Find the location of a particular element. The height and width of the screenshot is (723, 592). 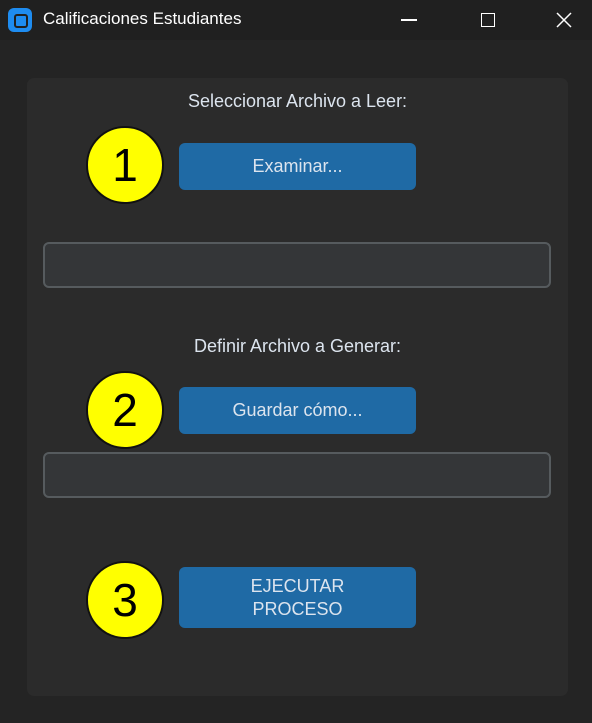

minimize-icon is located at coordinates (409, 20).